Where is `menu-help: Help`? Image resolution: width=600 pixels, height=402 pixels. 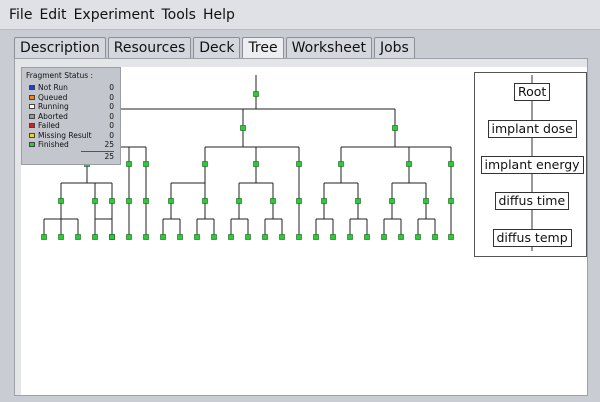
menu-help: Help is located at coordinates (219, 15).